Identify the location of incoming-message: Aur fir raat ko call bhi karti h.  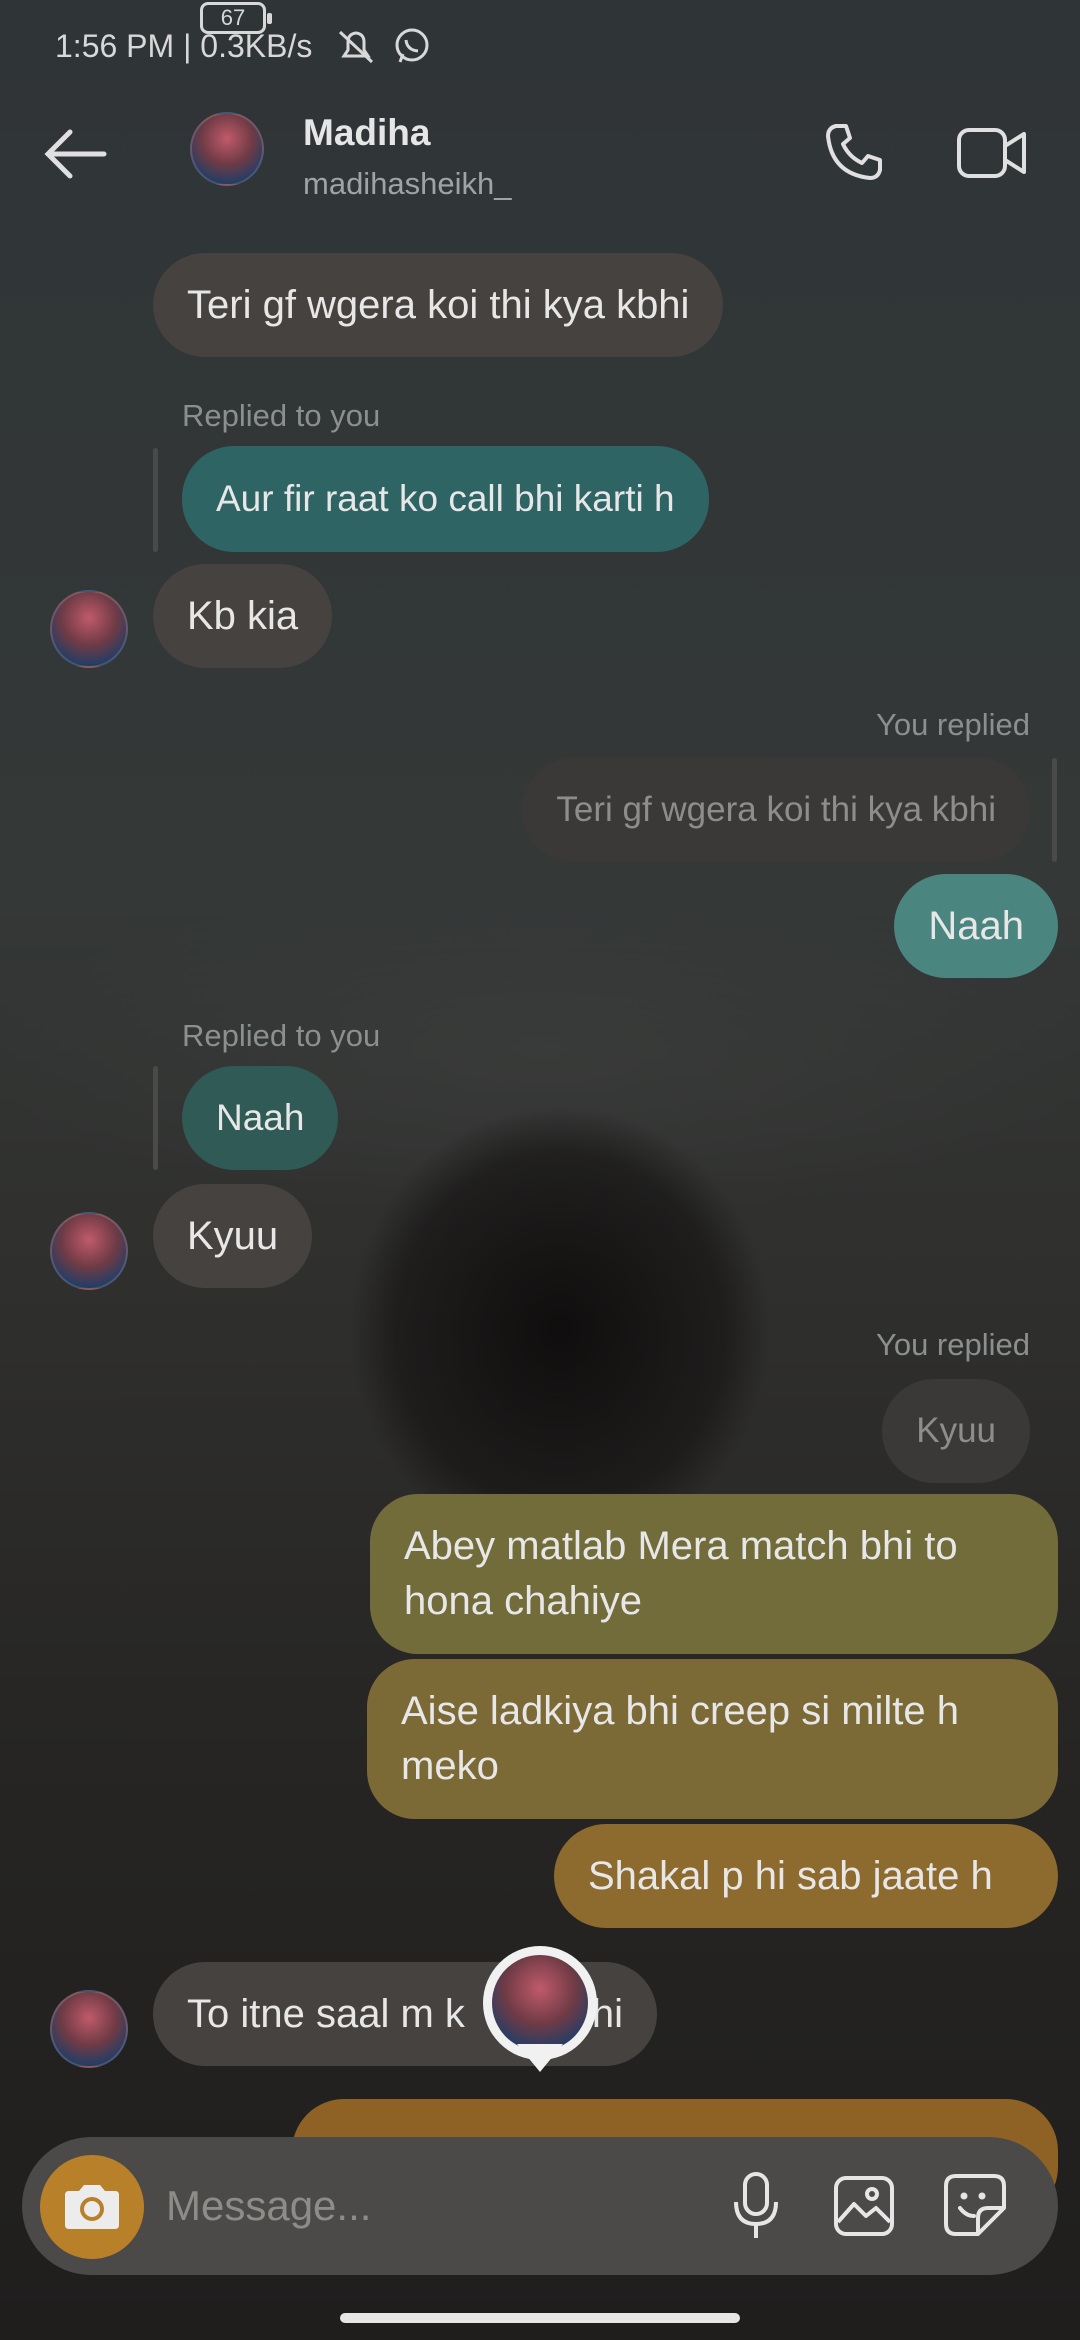
(445, 499).